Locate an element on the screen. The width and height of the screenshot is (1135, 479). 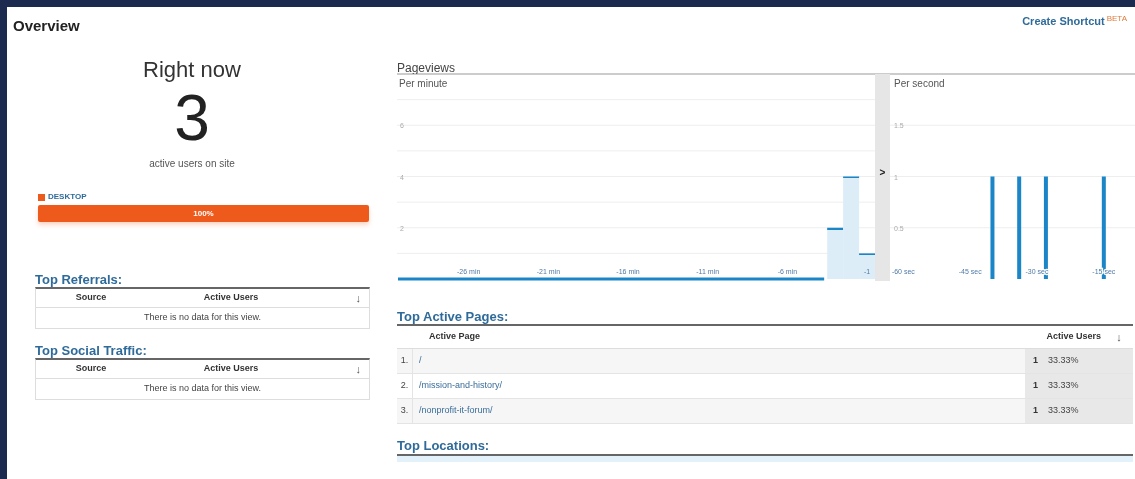
row-number: 2. is located at coordinates (404, 386).